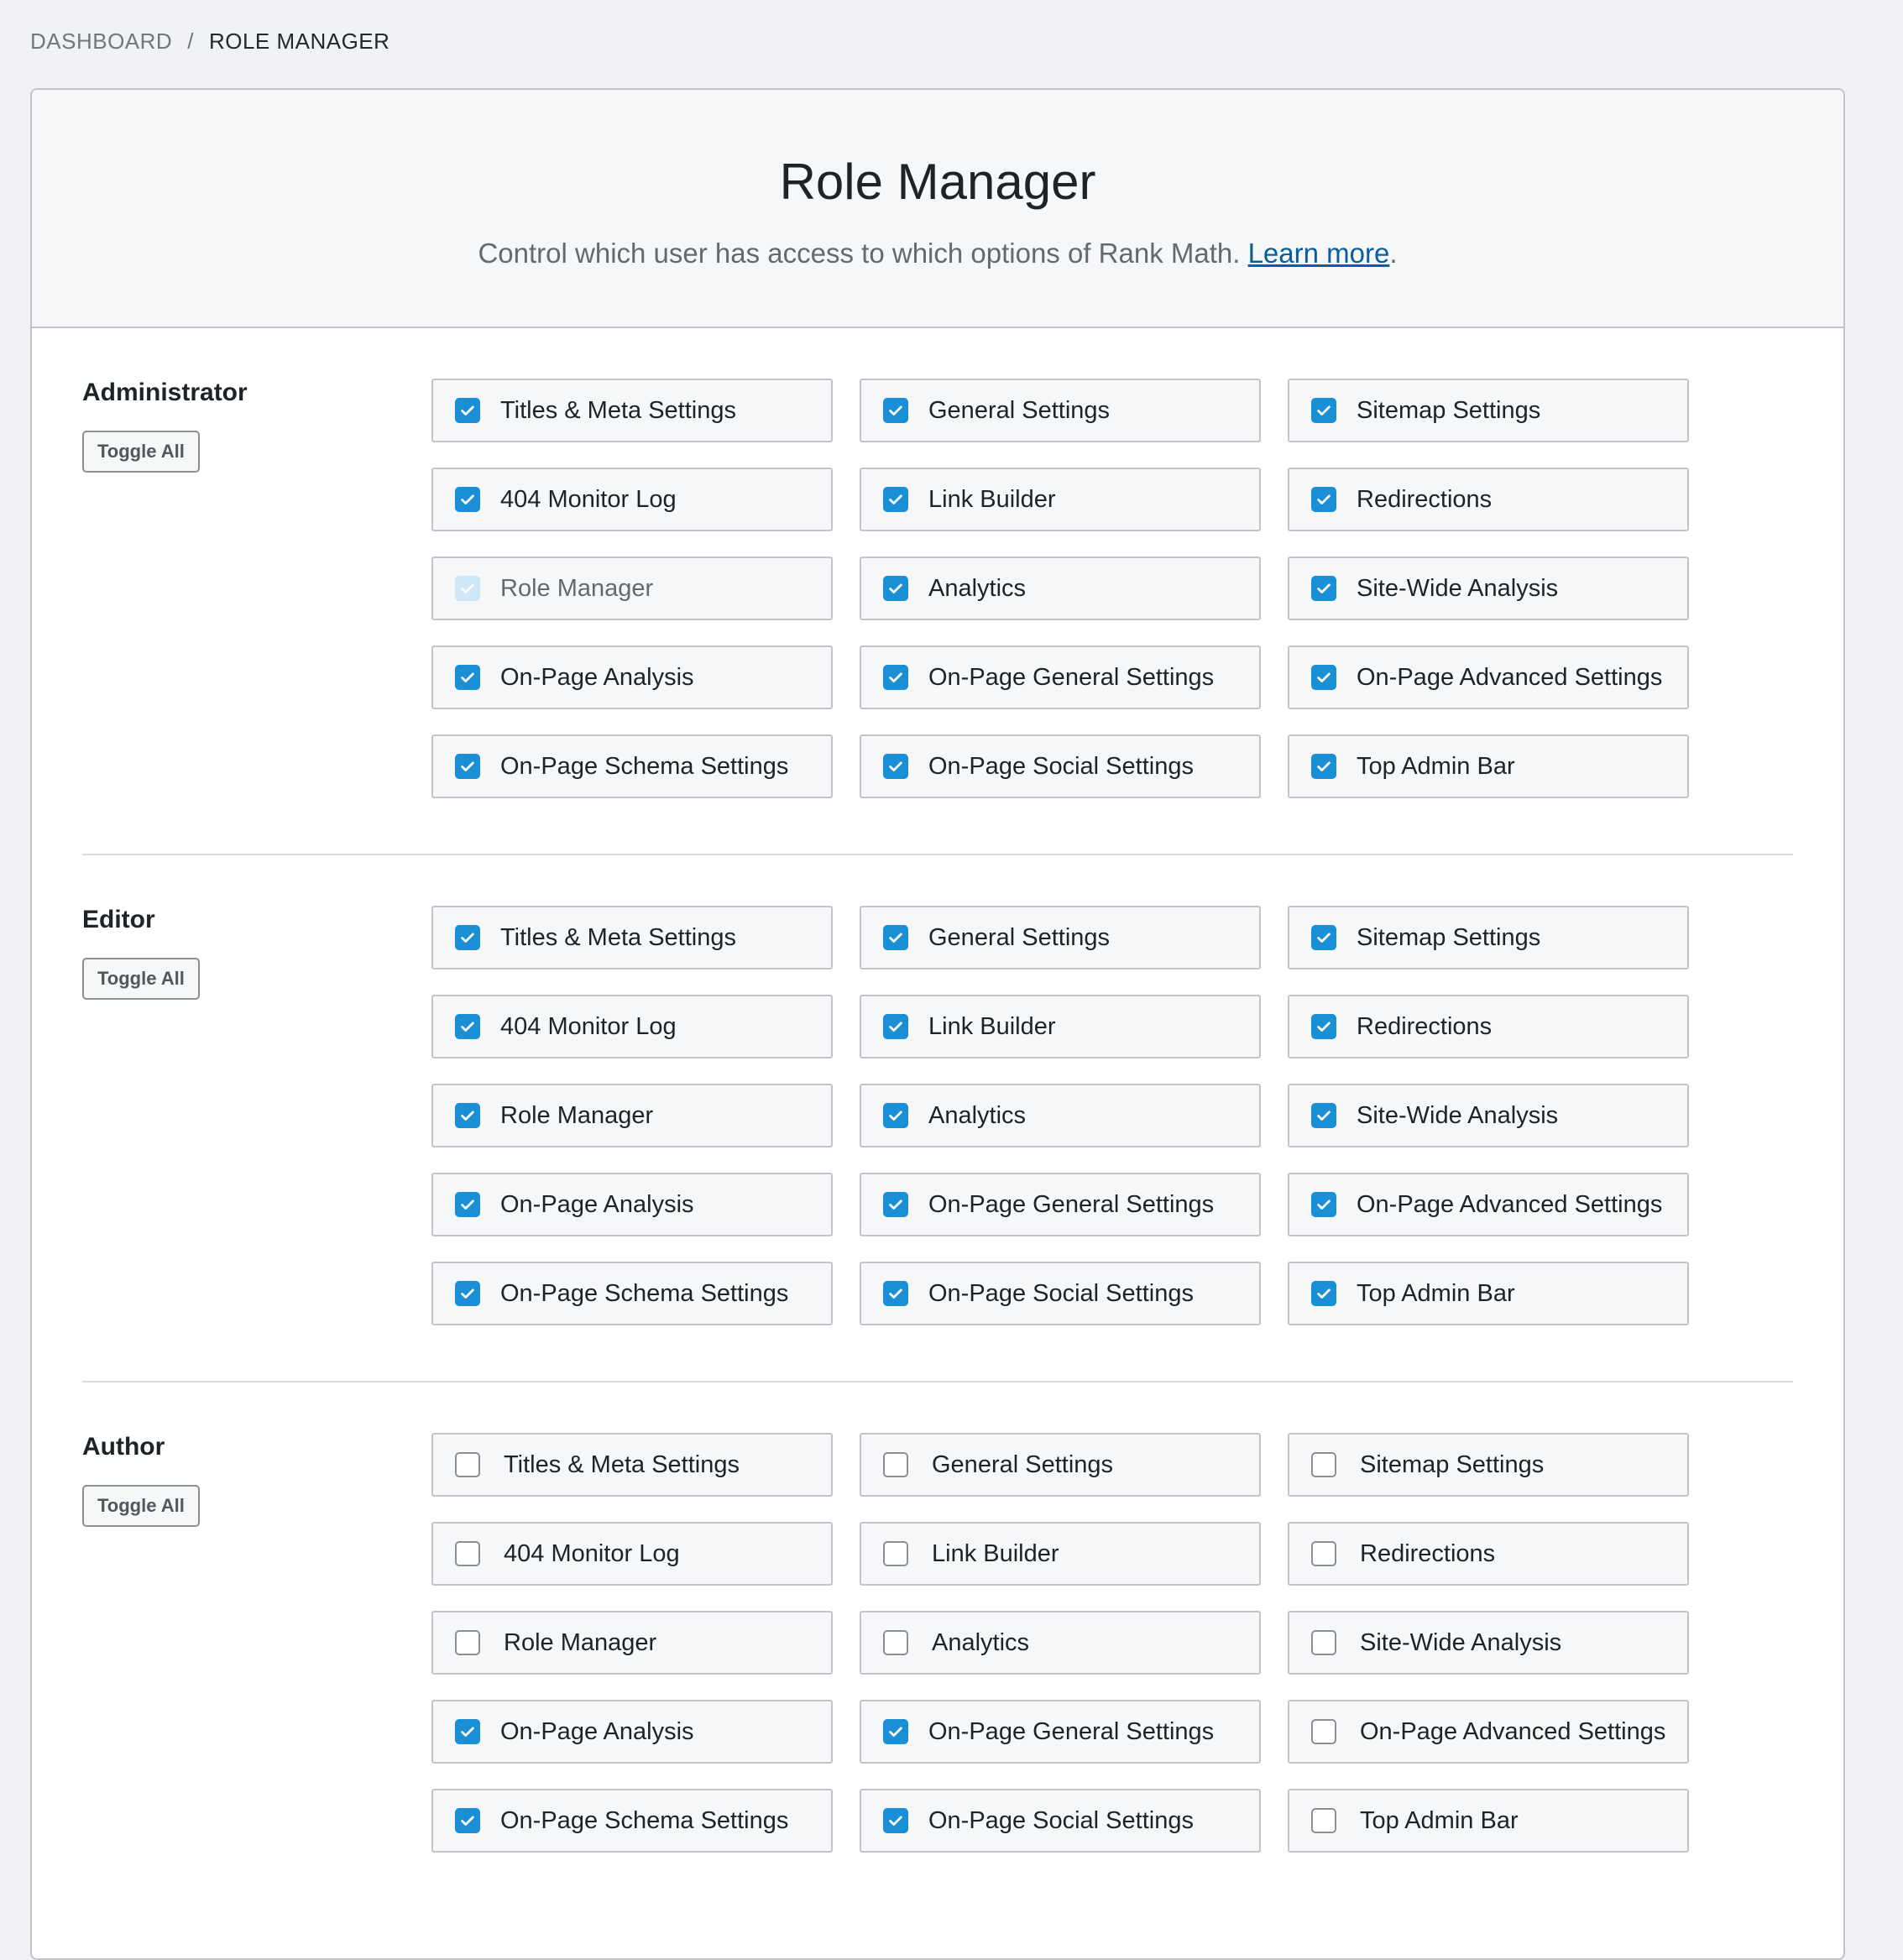 This screenshot has width=1903, height=1960. What do you see at coordinates (101, 42) in the screenshot?
I see `breadcrumb-dashboard-link: DASHBOARD` at bounding box center [101, 42].